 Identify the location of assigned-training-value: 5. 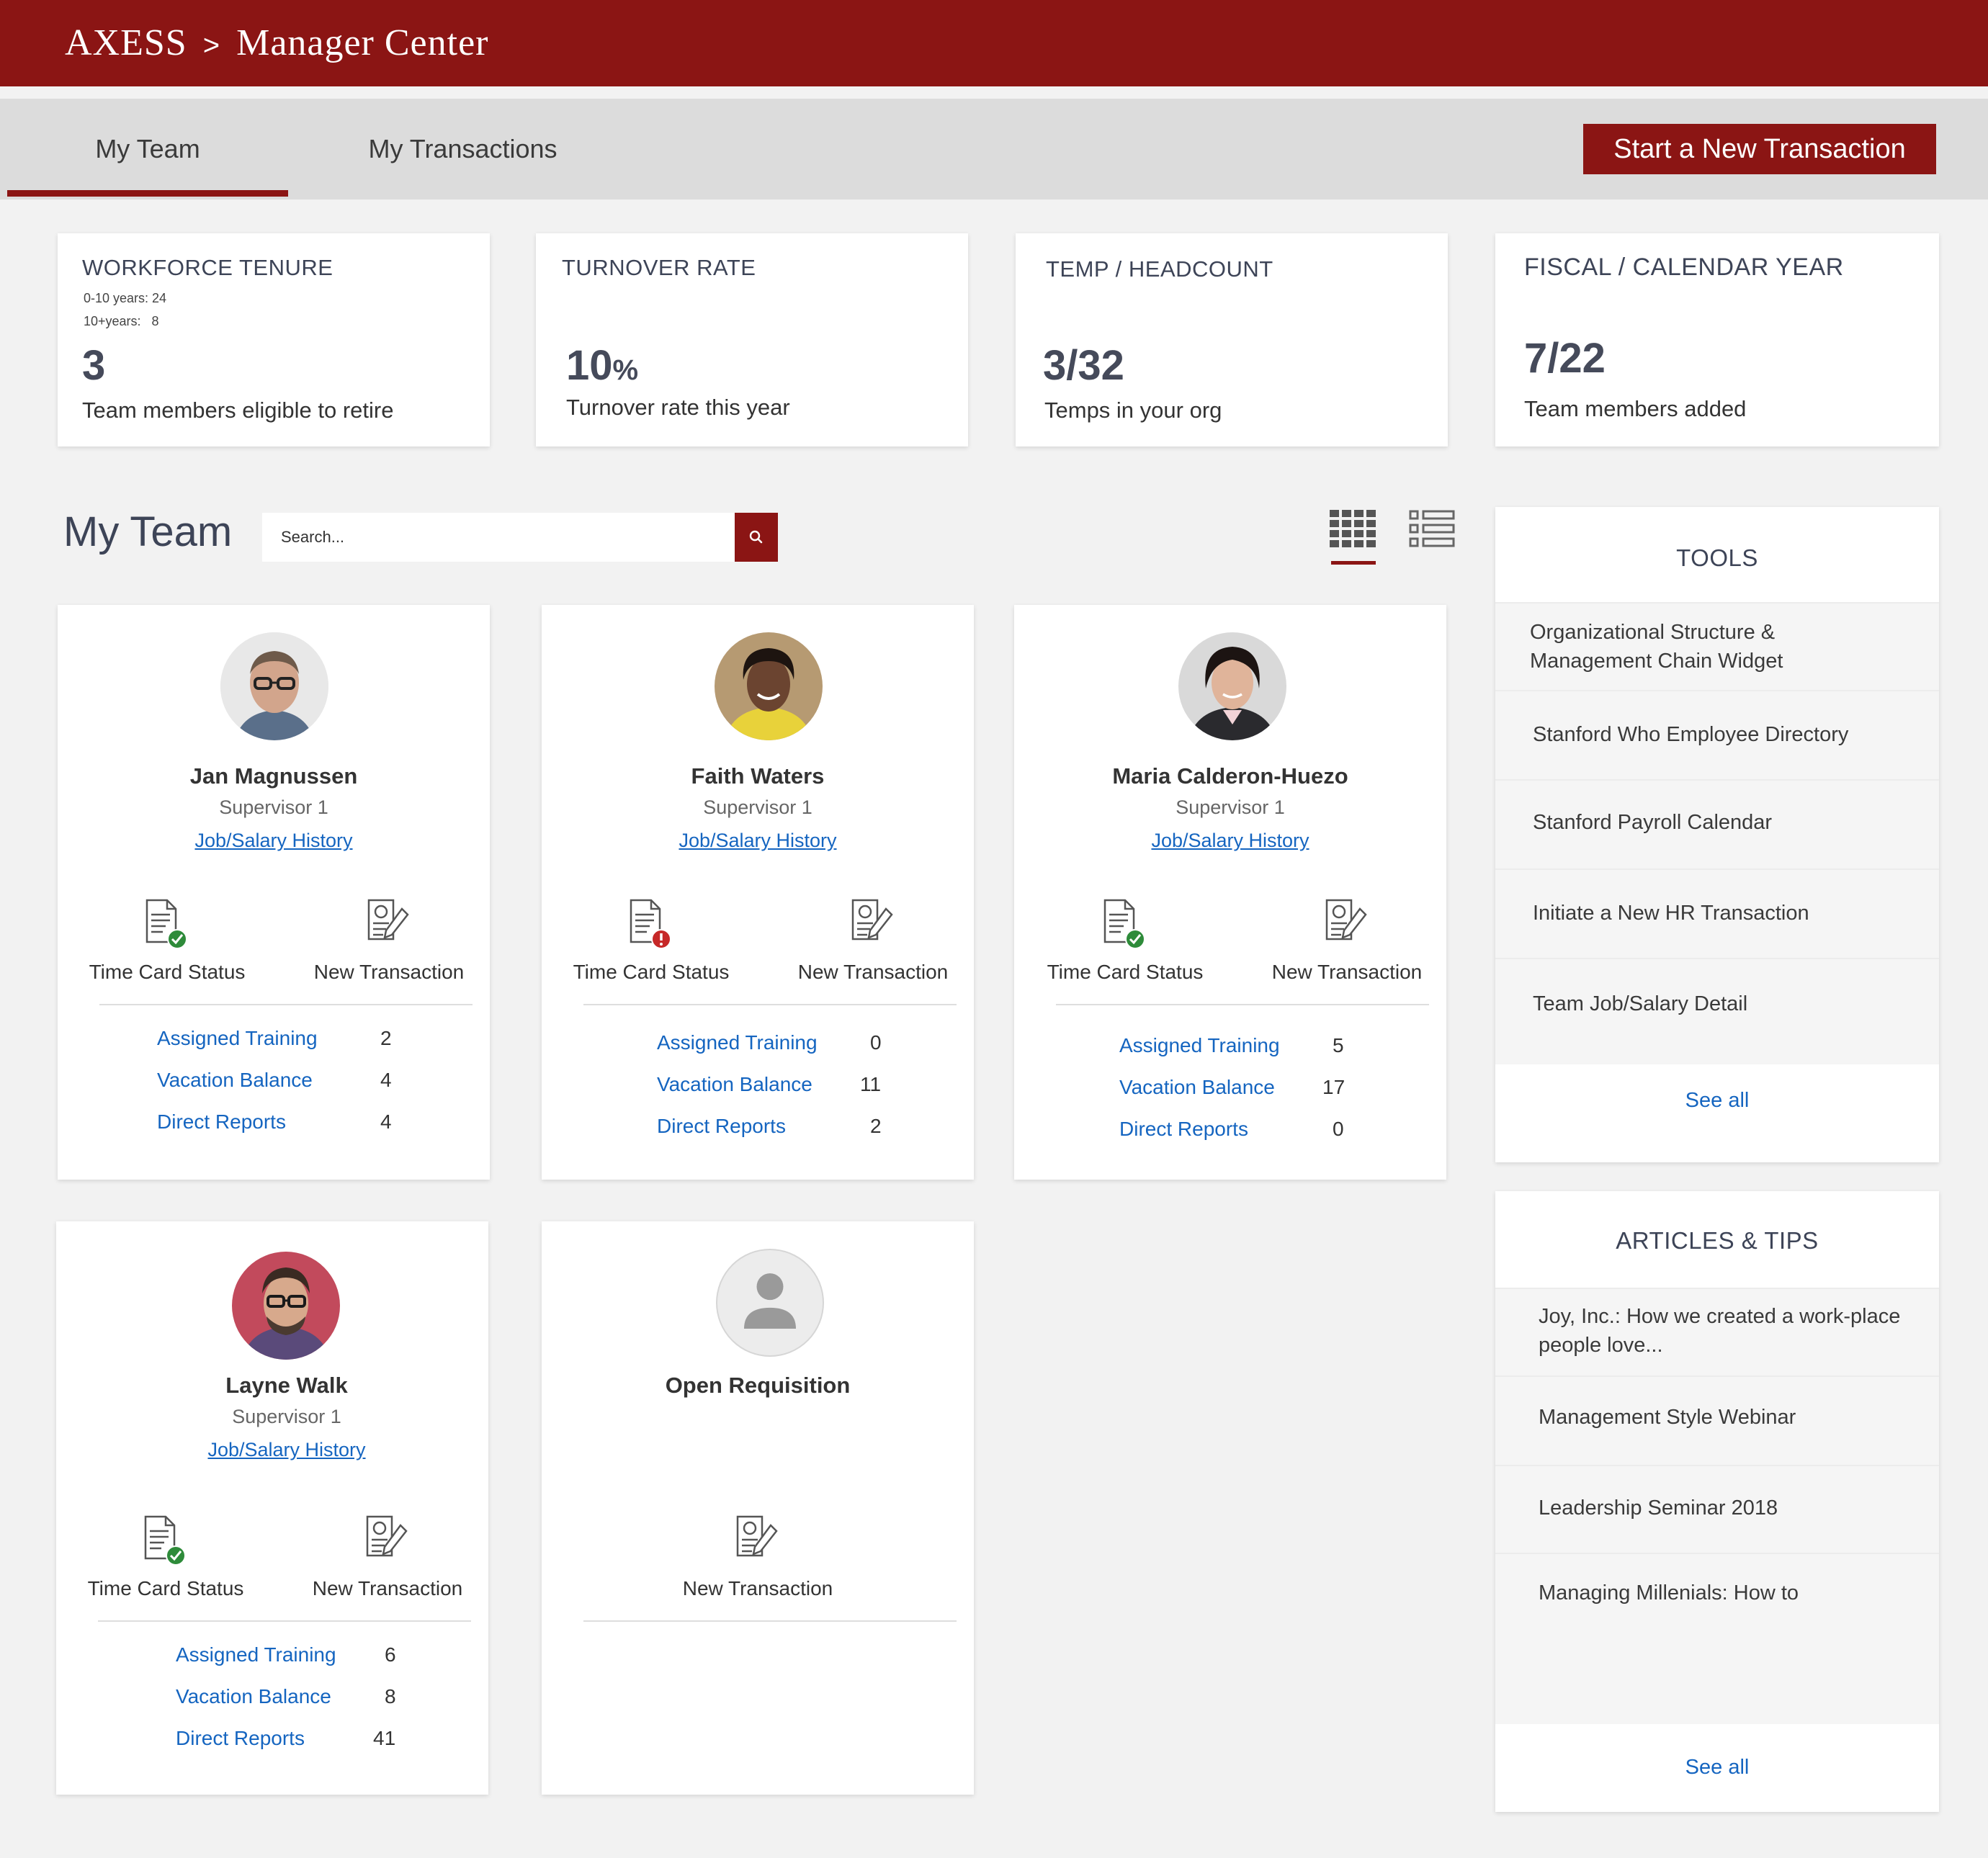
(1338, 1045).